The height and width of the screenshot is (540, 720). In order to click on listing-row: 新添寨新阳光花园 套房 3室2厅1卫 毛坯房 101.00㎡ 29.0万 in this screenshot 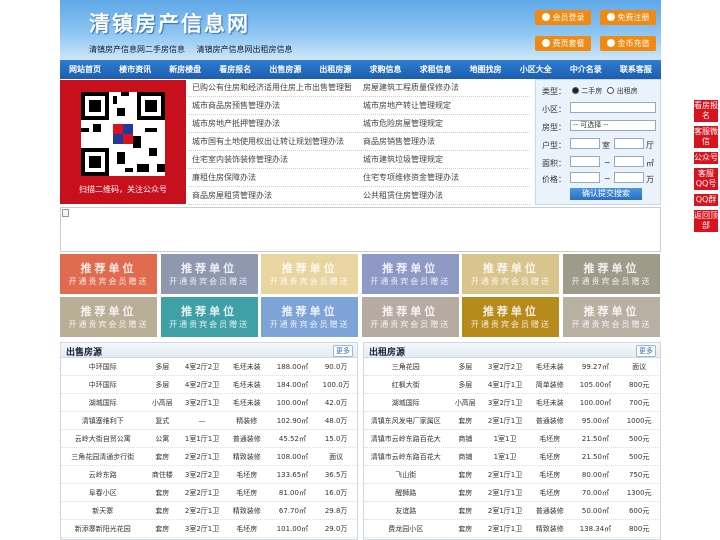, I will do `click(209, 529)`.